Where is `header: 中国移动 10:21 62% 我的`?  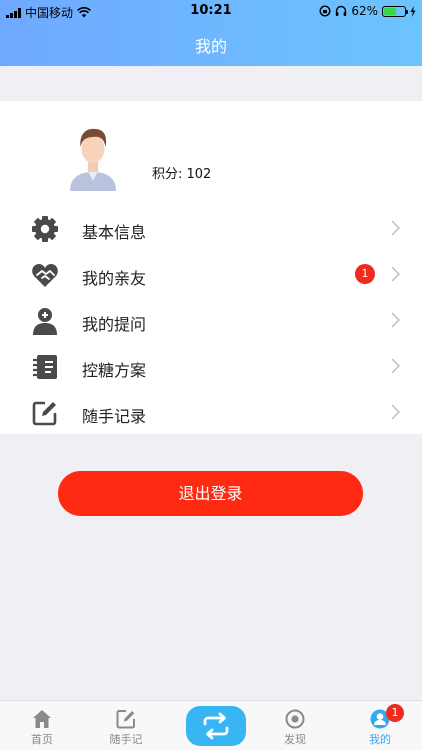 header: 中国移动 10:21 62% 我的 is located at coordinates (211, 33).